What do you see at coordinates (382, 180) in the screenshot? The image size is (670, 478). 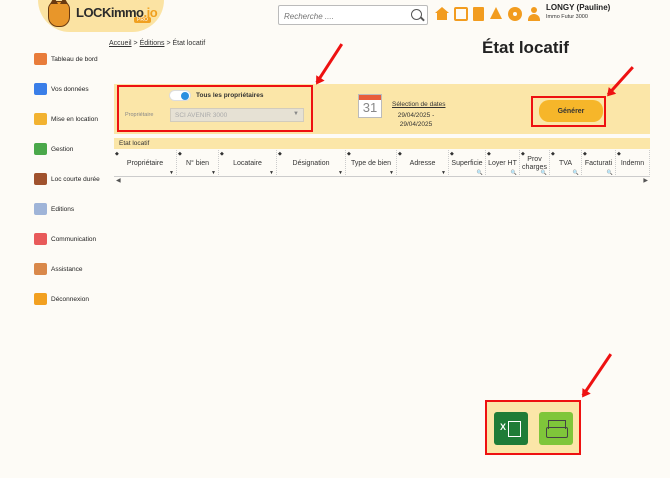 I see `horizontal-scrollbar: ◀ ▶` at bounding box center [382, 180].